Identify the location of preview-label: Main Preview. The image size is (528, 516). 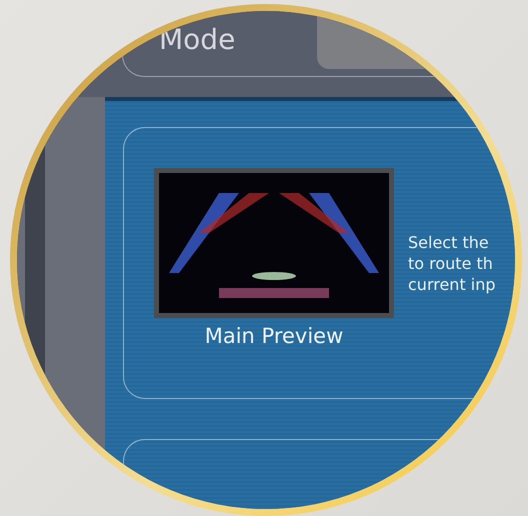
(274, 336).